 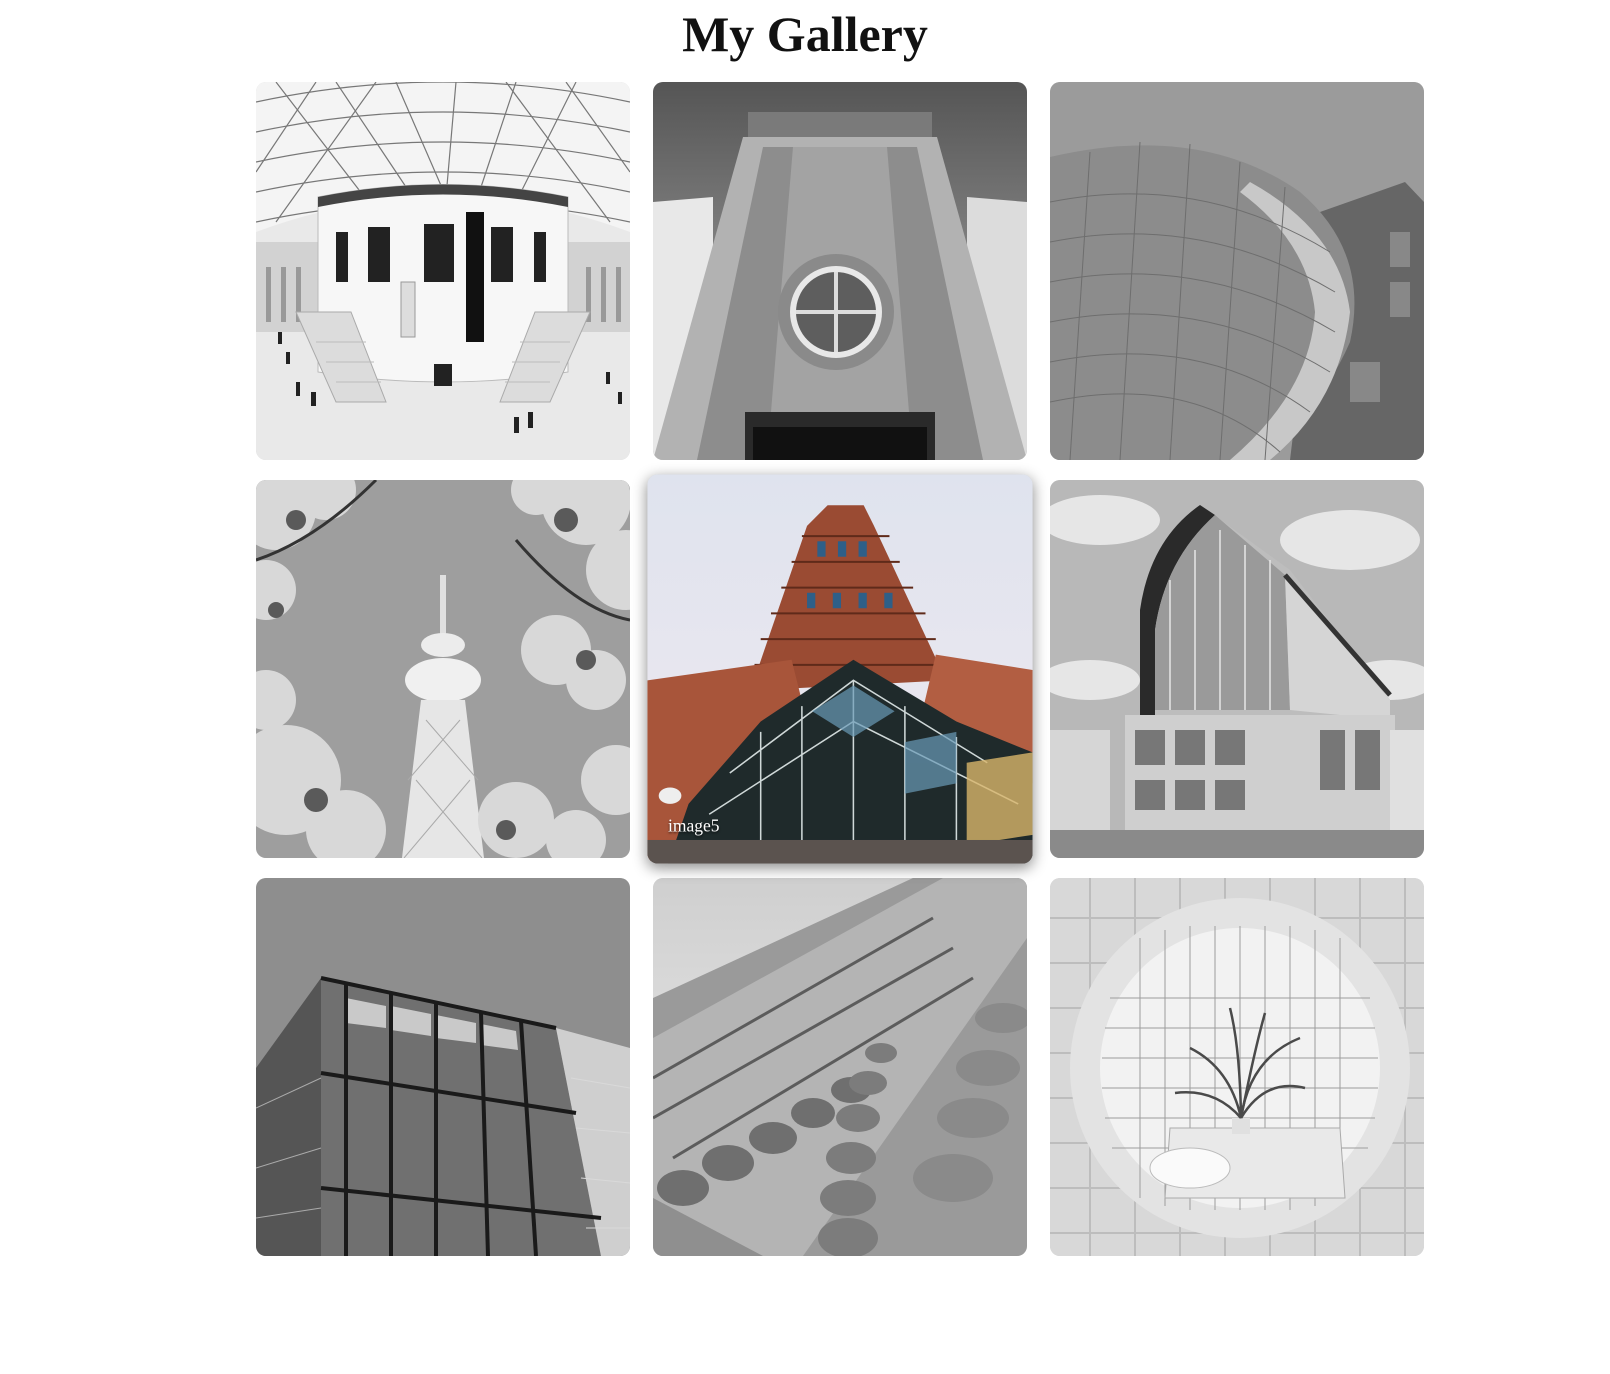 I want to click on gallery-image-5: image5, so click(x=840, y=669).